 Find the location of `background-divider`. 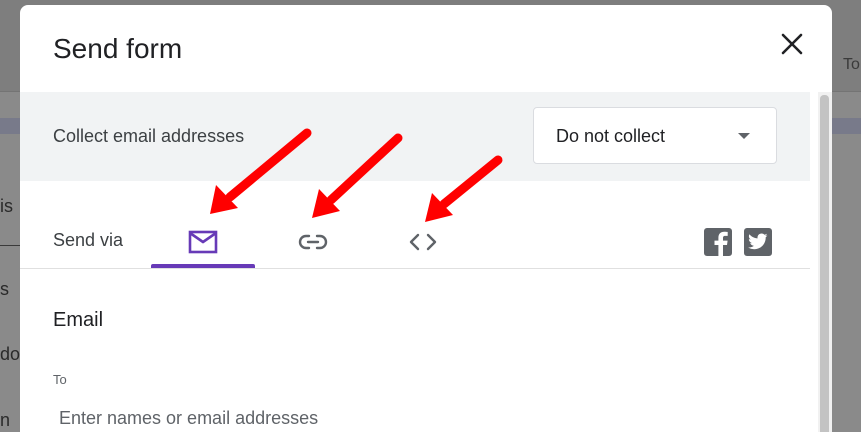

background-divider is located at coordinates (10, 245).